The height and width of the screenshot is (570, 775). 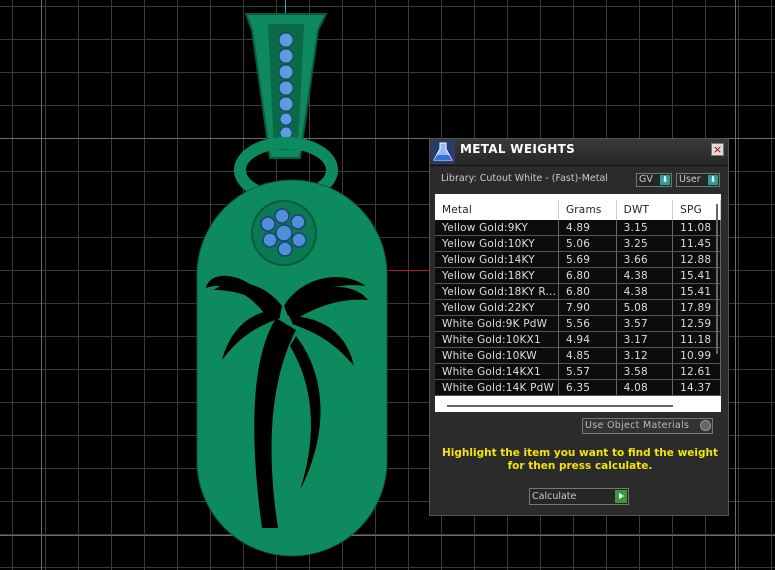 What do you see at coordinates (497, 387) in the screenshot?
I see `cell-metal: White Gold:14K PdW` at bounding box center [497, 387].